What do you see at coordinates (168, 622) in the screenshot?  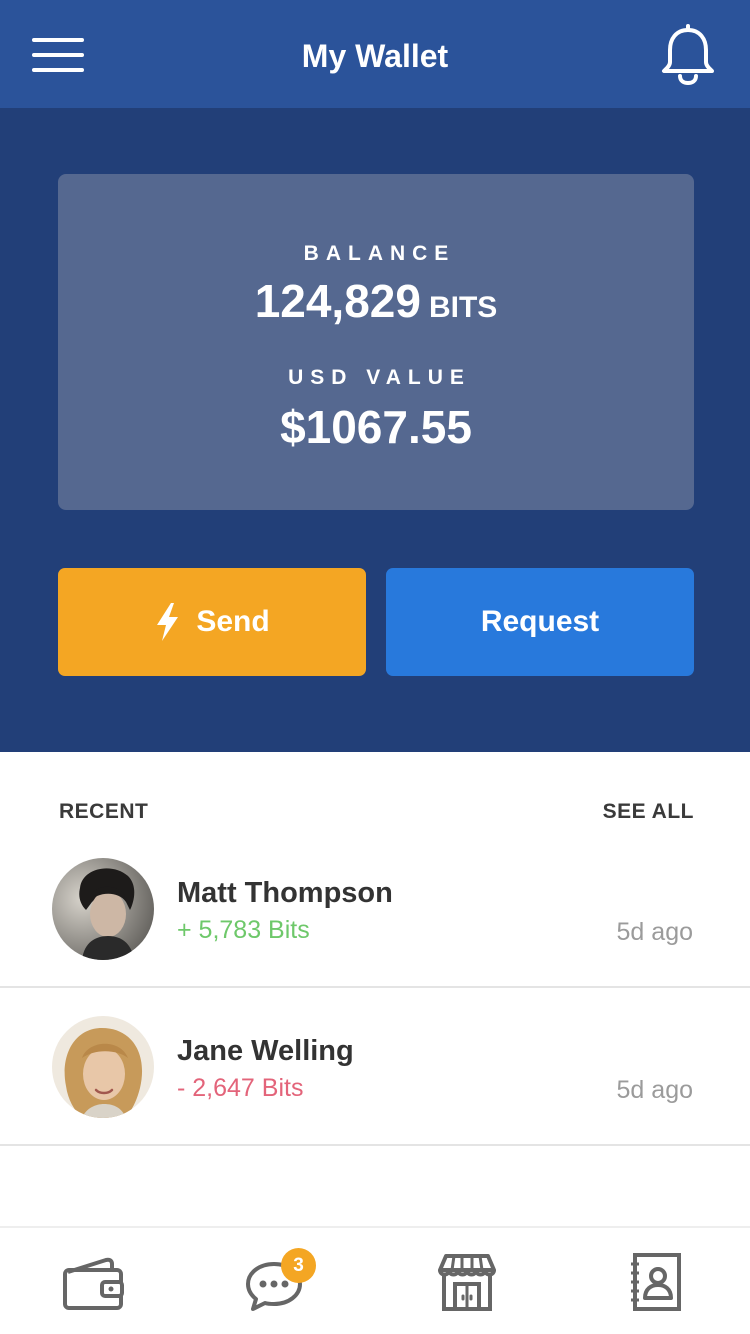 I see `lightning-bolt-icon` at bounding box center [168, 622].